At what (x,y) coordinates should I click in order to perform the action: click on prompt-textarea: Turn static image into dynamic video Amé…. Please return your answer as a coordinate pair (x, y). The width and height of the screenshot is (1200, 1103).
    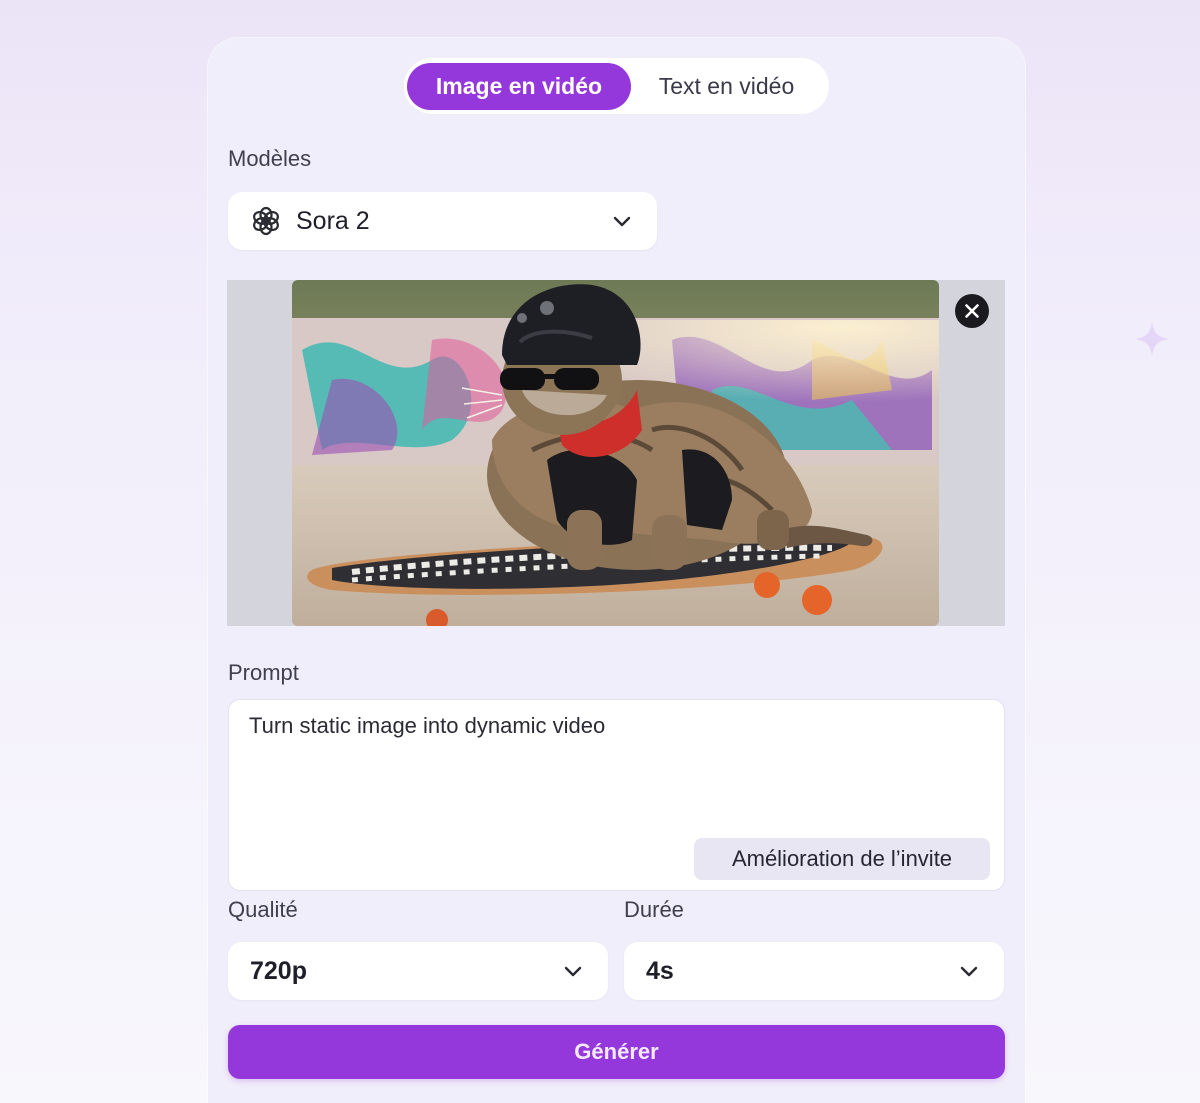
    Looking at the image, I should click on (616, 795).